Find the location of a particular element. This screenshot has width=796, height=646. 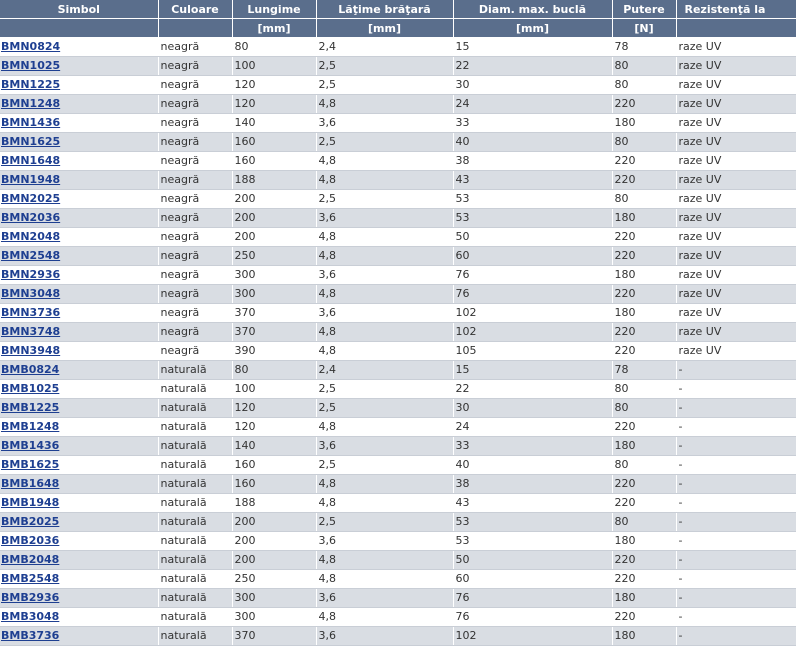

product-symbol-link: BMB3736 is located at coordinates (30, 635).